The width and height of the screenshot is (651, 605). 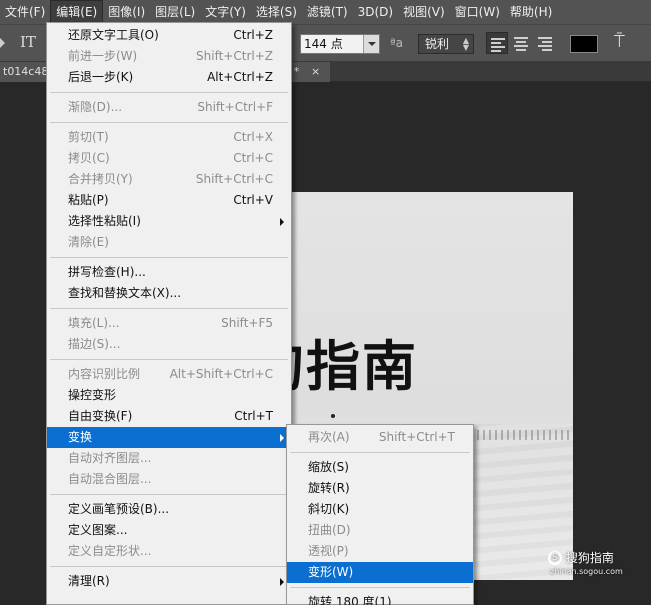 What do you see at coordinates (88, 137) in the screenshot?
I see `edit-menu-item-label: 剪切(T)` at bounding box center [88, 137].